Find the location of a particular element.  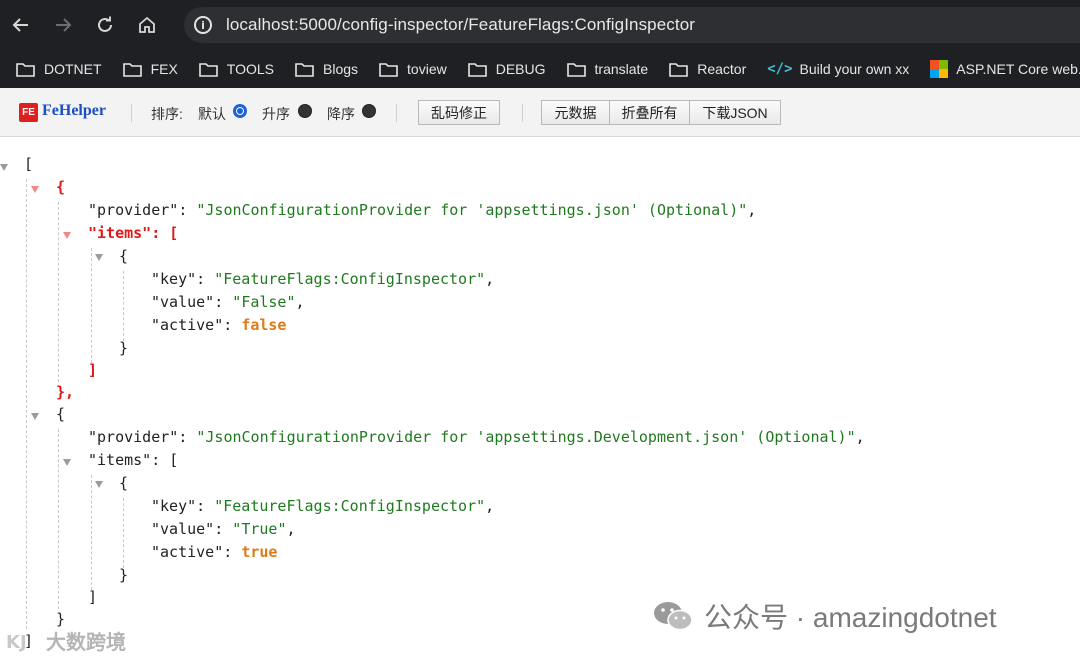

watermark-channel: 公众号 · amazingdotnet is located at coordinates (824, 616).